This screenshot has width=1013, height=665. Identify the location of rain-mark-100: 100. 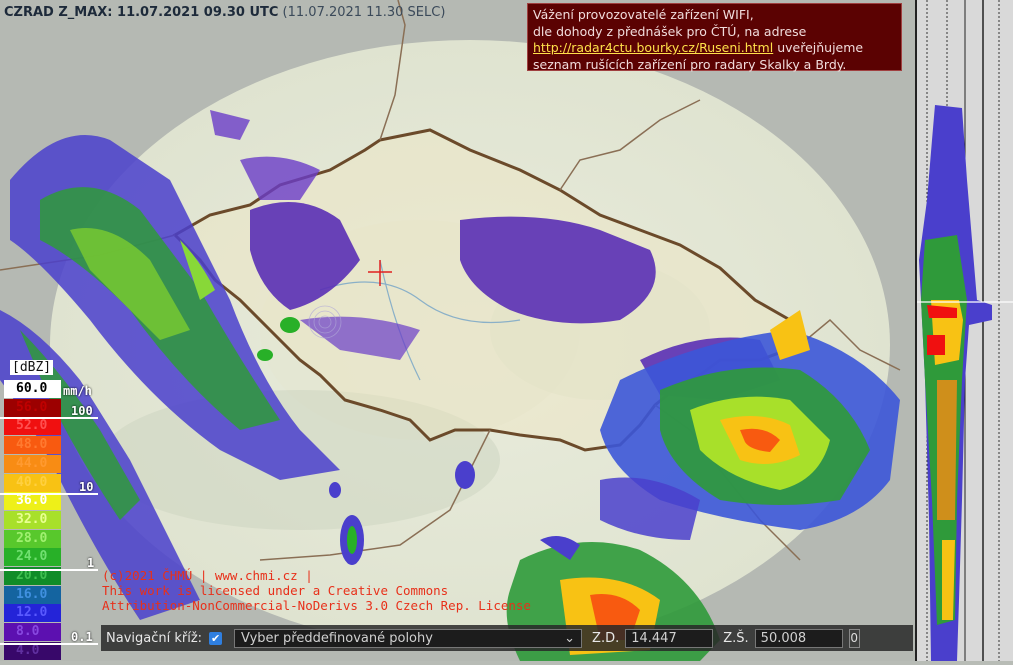
(82, 411).